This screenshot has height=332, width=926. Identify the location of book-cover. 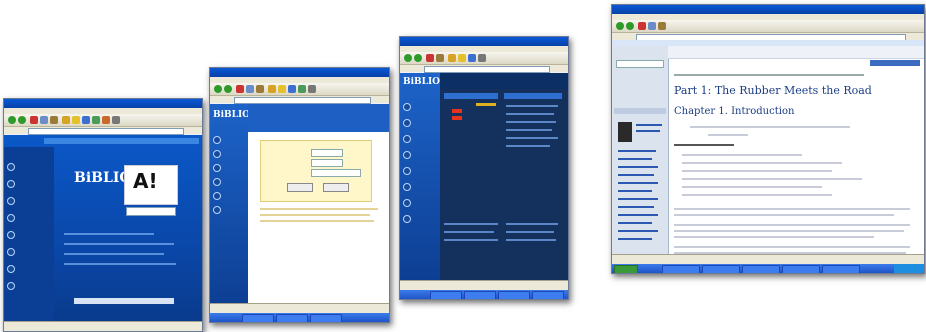
(625, 132).